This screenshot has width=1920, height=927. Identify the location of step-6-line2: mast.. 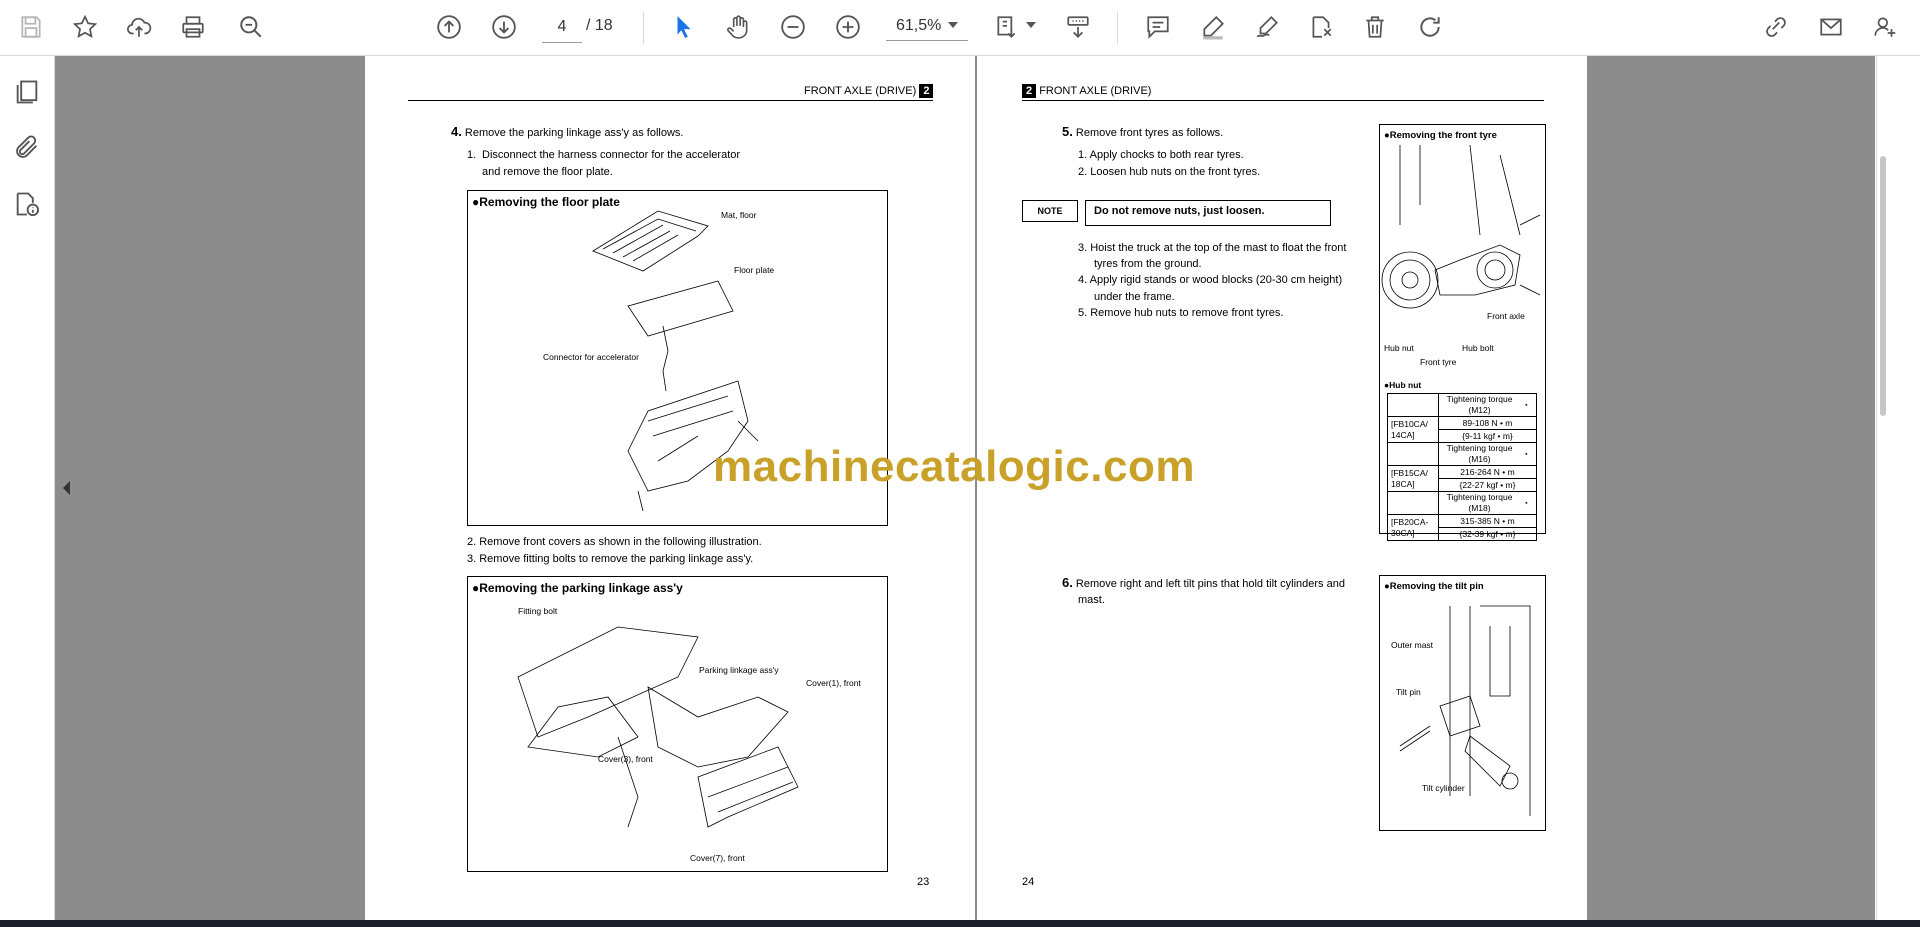
(1091, 600).